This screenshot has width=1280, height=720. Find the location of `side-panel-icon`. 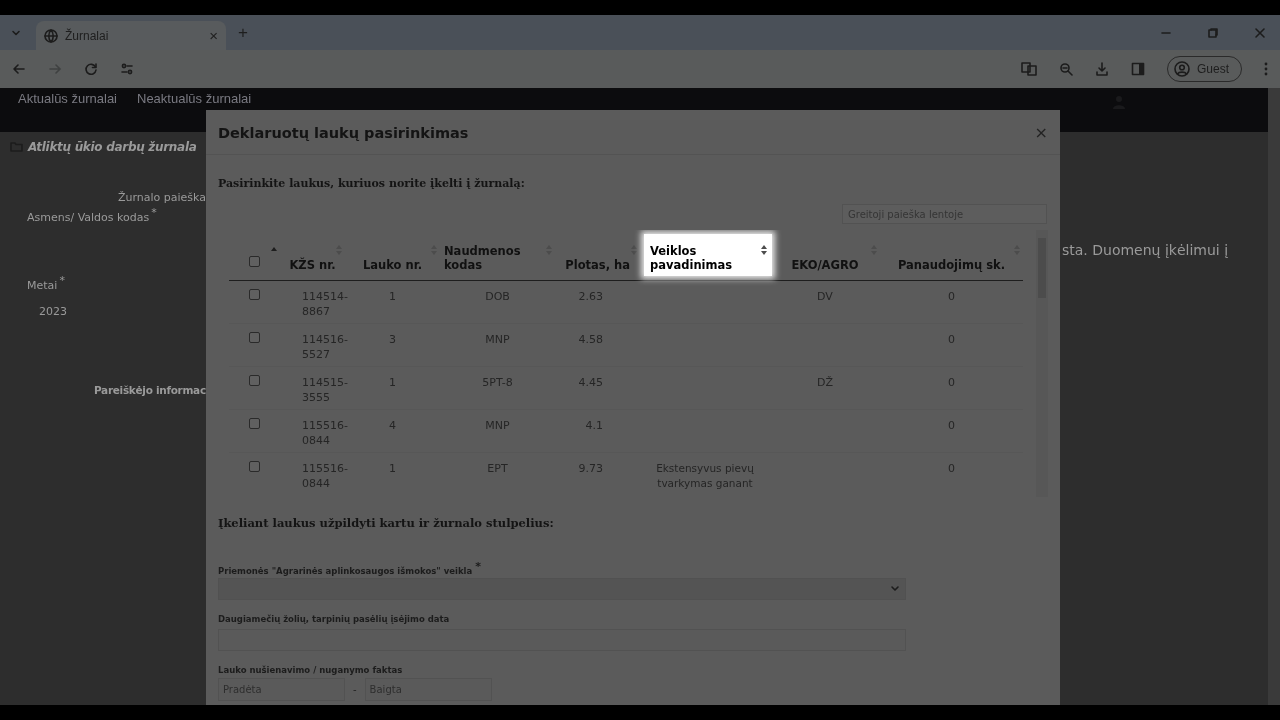

side-panel-icon is located at coordinates (1138, 69).